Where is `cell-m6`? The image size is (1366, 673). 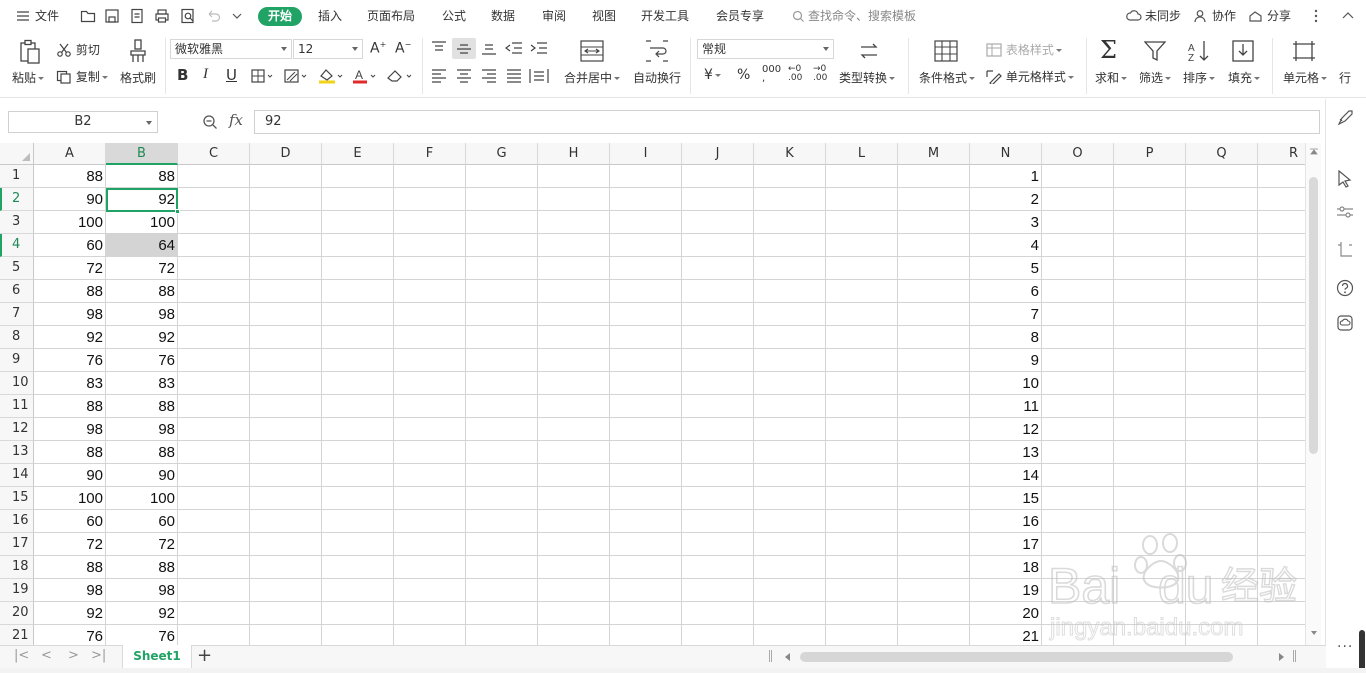 cell-m6 is located at coordinates (934, 291).